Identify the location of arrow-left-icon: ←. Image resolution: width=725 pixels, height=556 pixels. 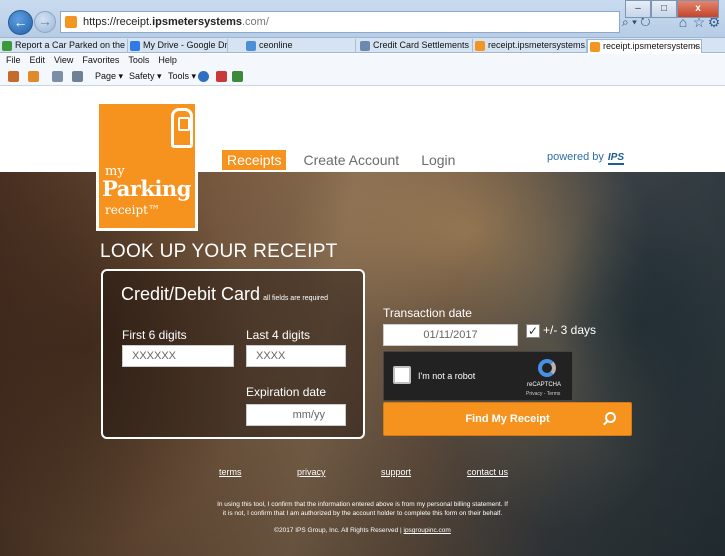
(20, 22).